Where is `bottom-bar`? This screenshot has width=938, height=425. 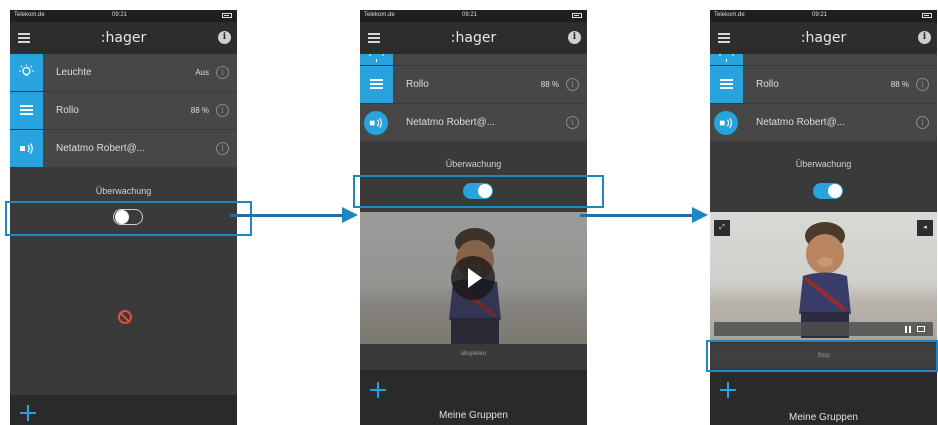
bottom-bar is located at coordinates (123, 410).